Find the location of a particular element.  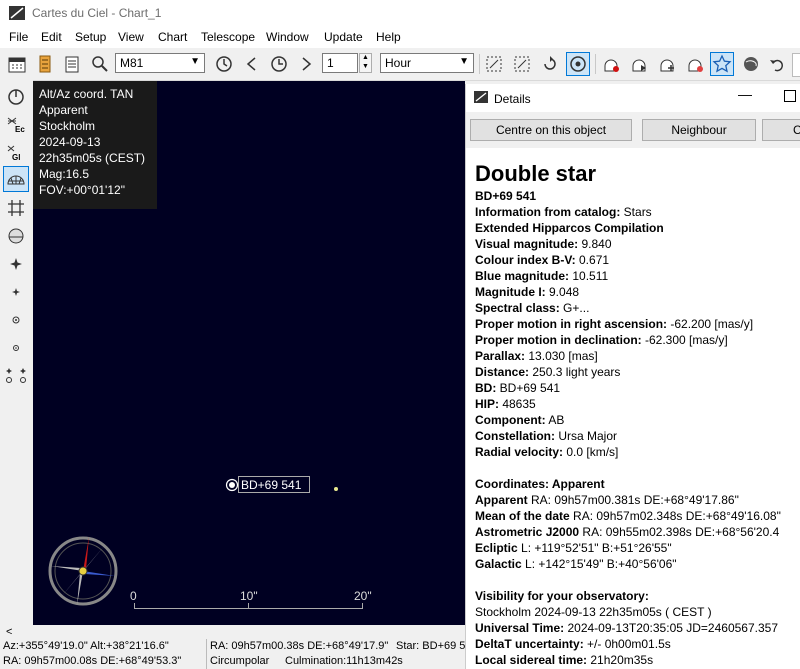

telescope-abort-icon is located at coordinates (695, 64).